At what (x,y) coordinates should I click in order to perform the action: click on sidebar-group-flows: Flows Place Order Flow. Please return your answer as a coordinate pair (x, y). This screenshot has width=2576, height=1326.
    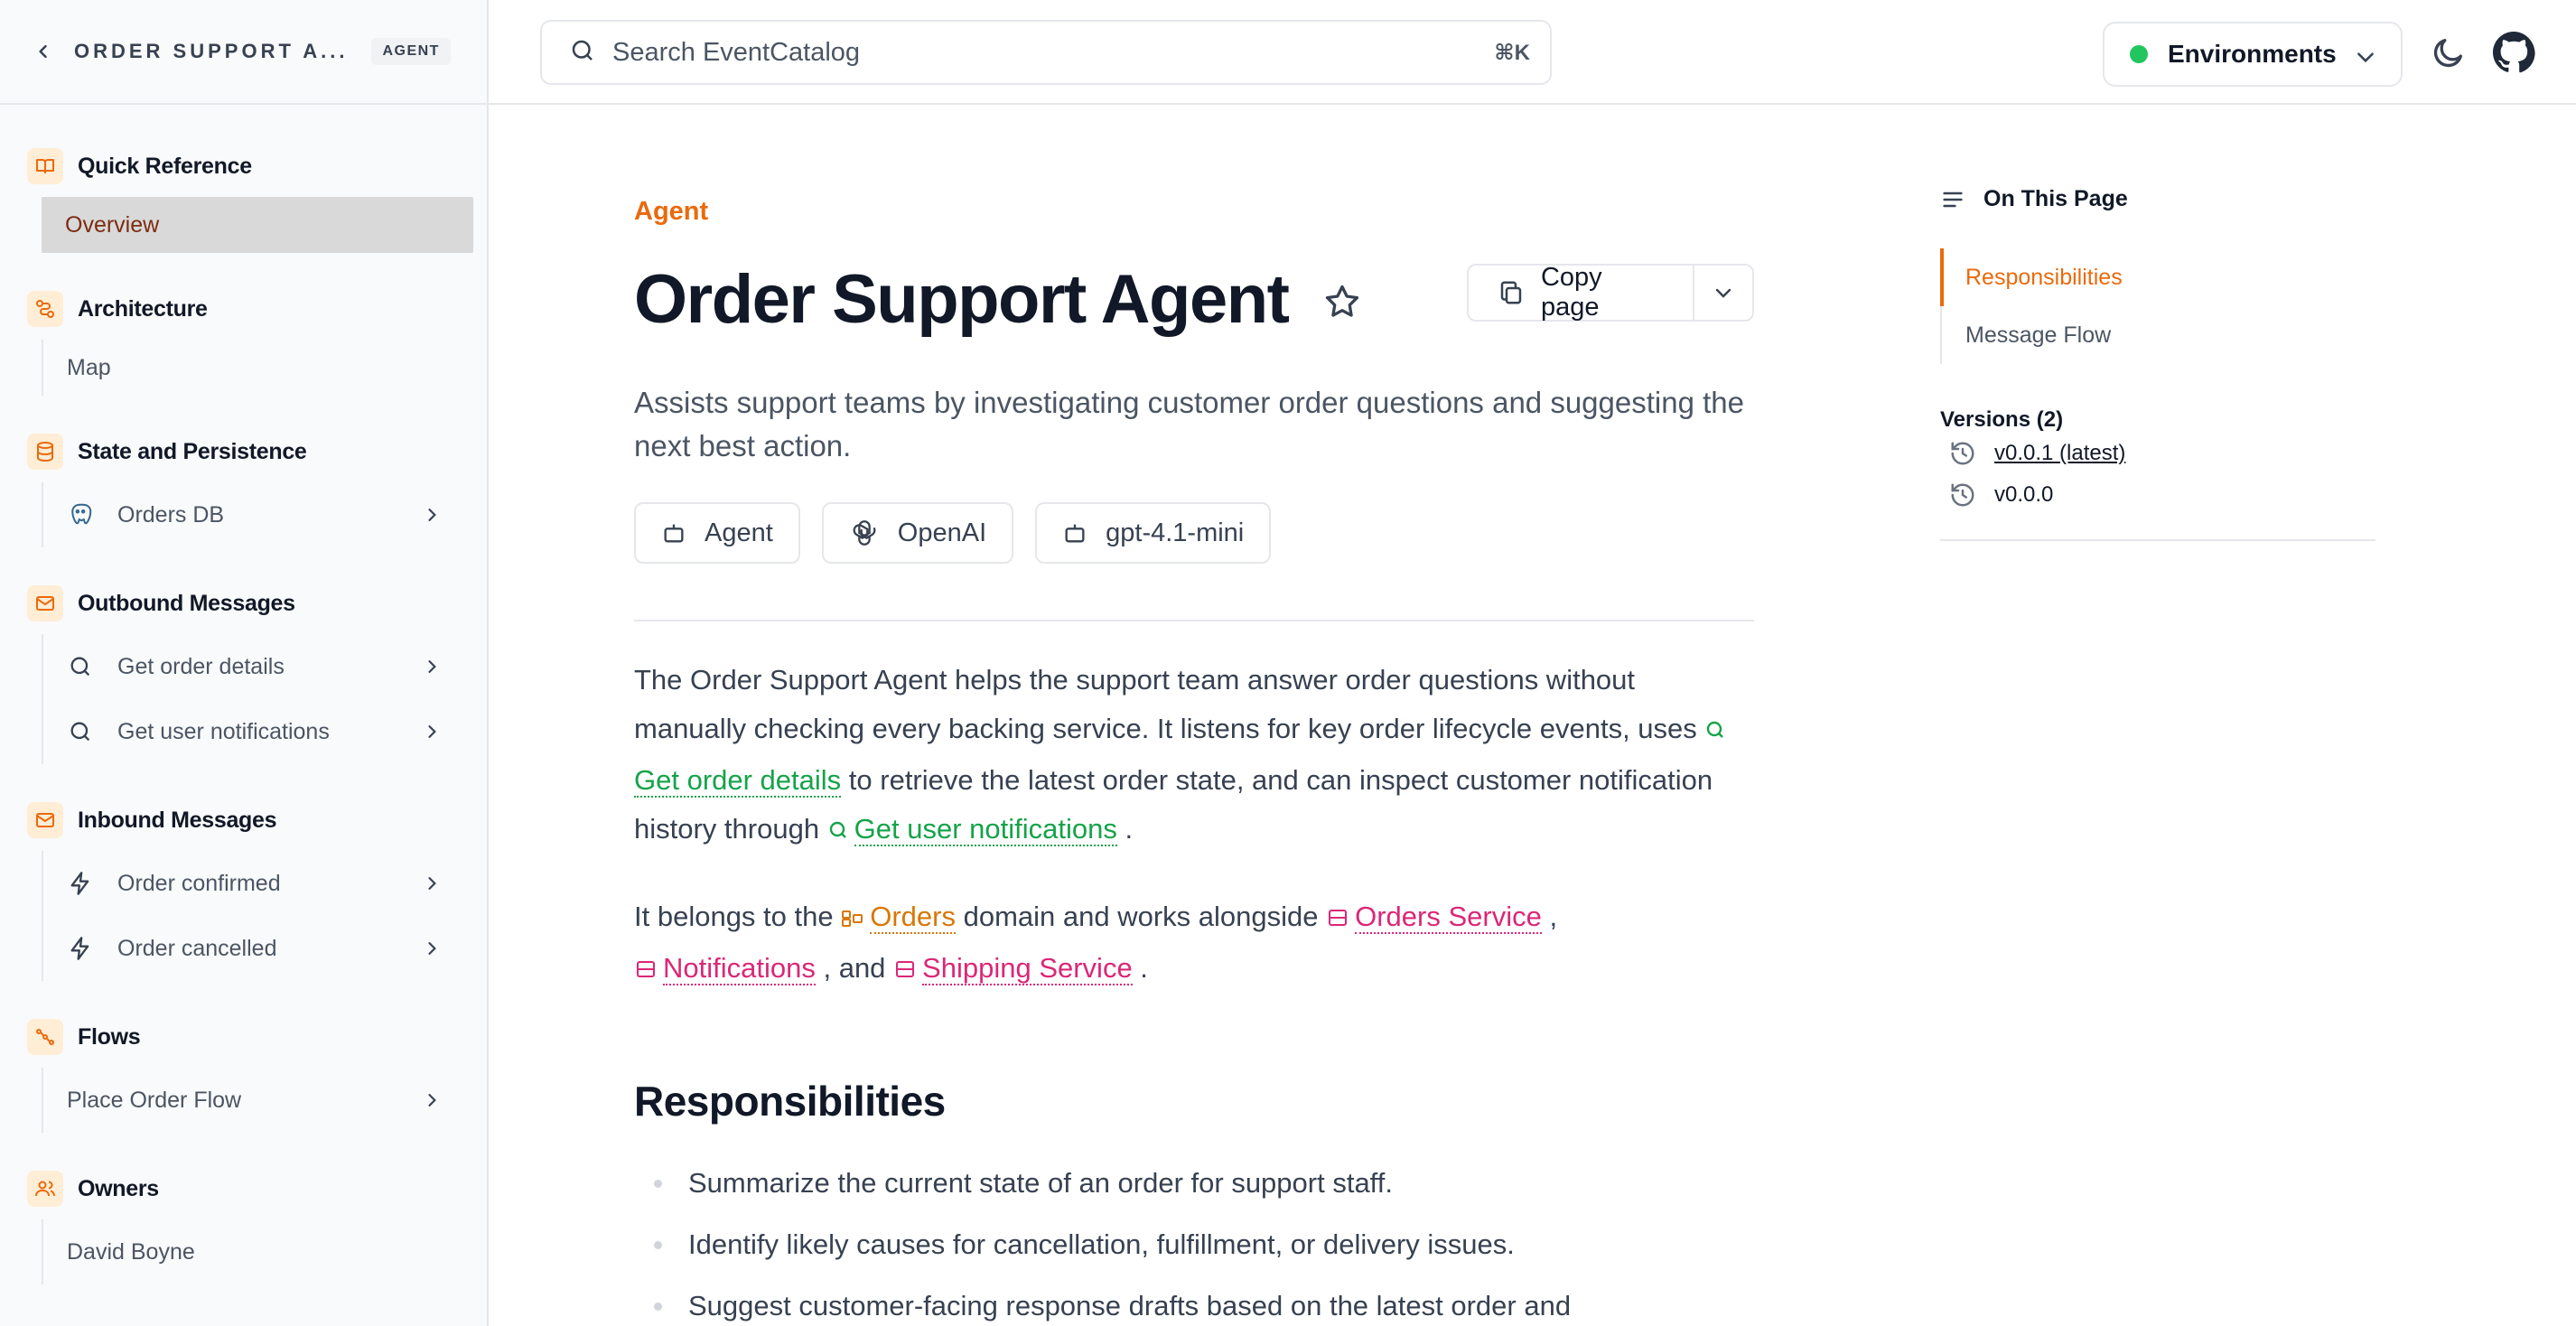
    Looking at the image, I should click on (243, 1074).